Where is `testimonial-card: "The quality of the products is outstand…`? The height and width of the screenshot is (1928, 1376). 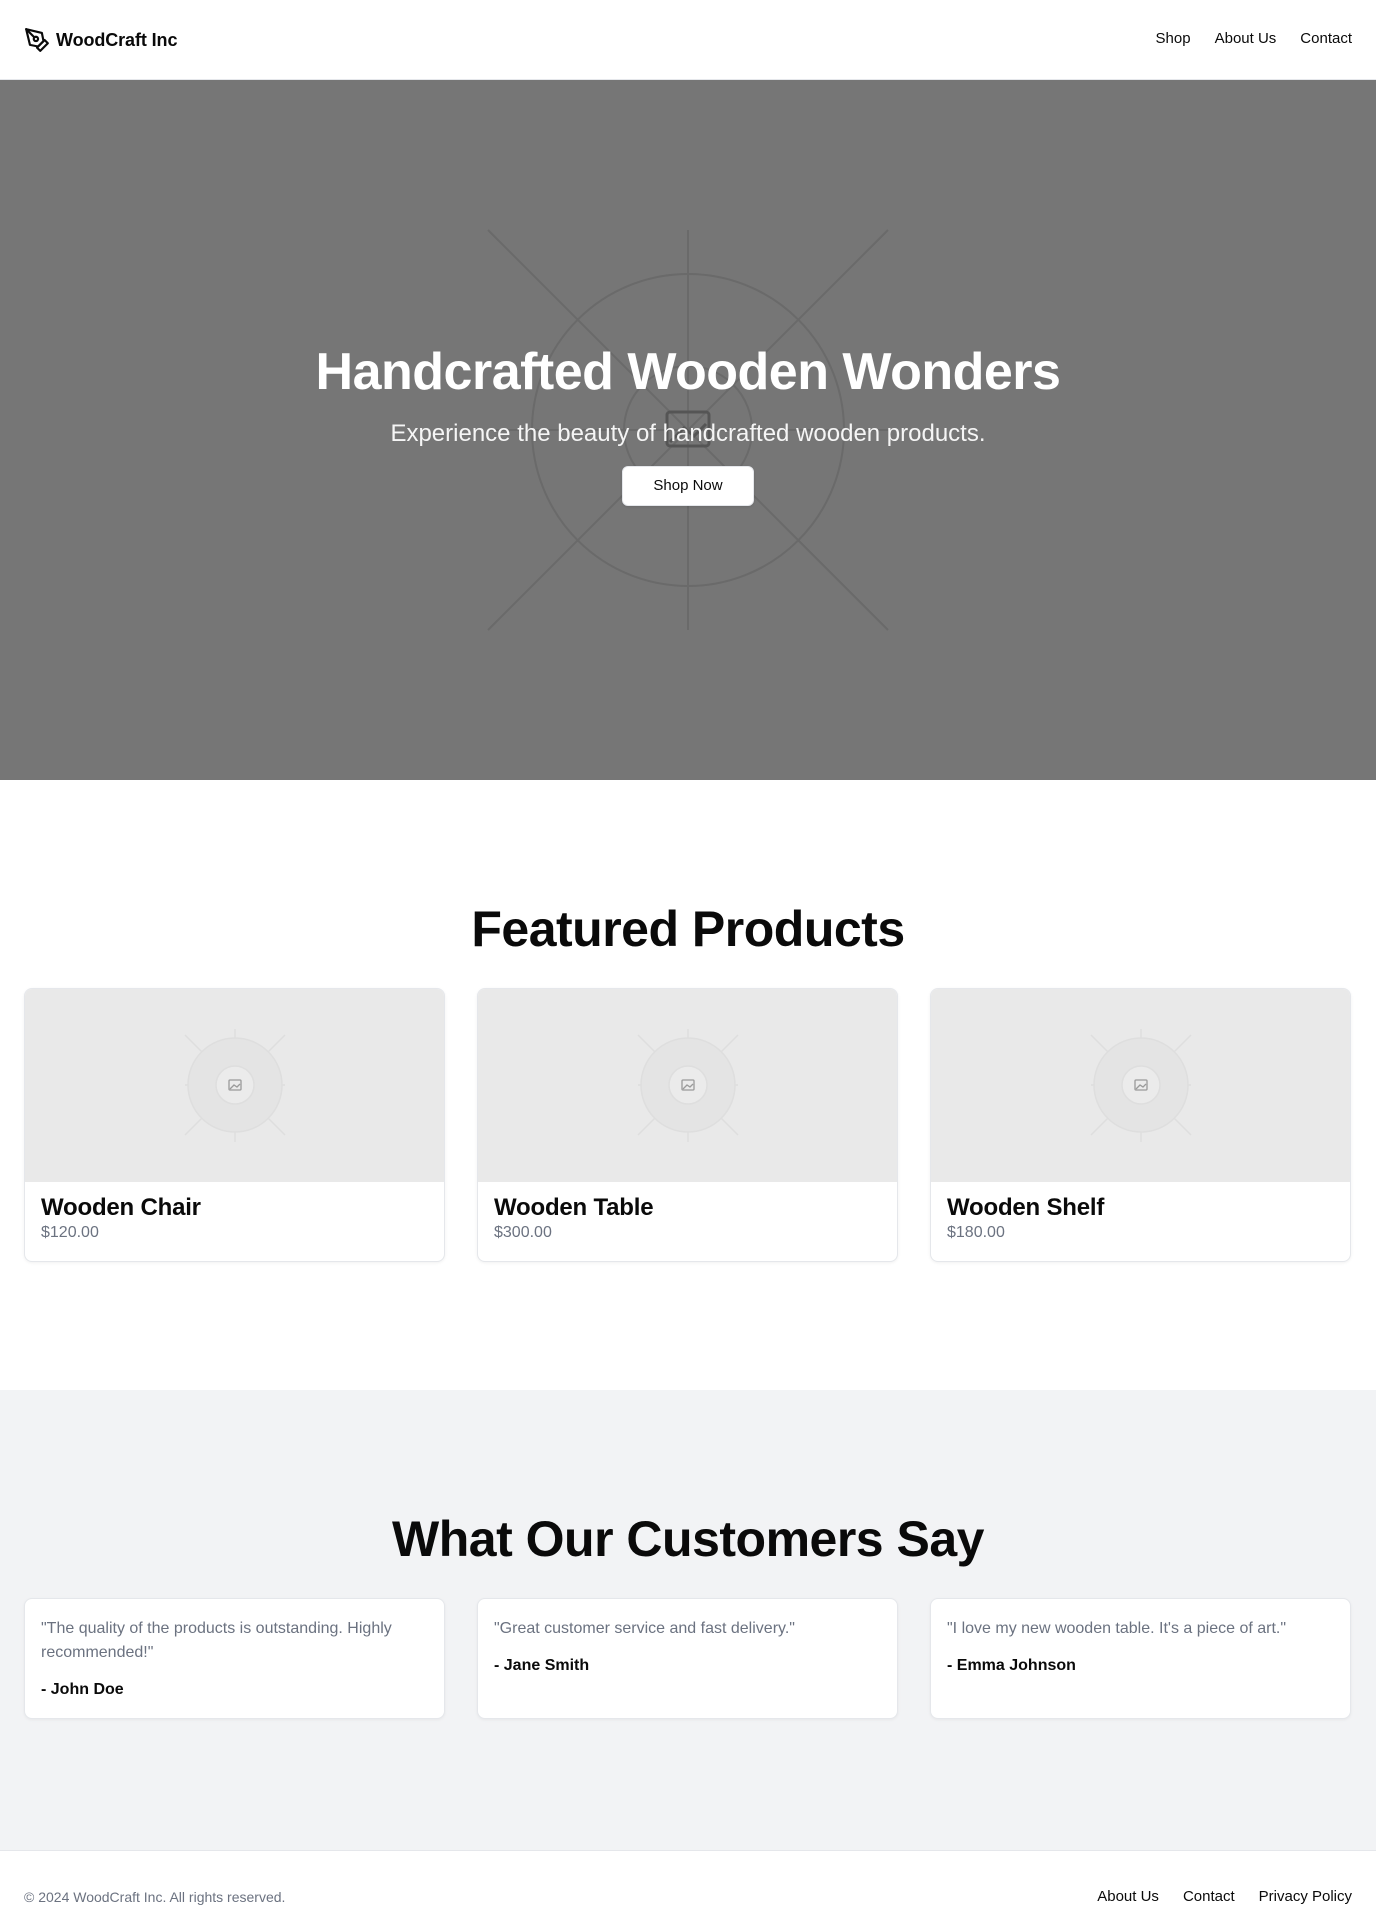 testimonial-card: "The quality of the products is outstand… is located at coordinates (234, 1658).